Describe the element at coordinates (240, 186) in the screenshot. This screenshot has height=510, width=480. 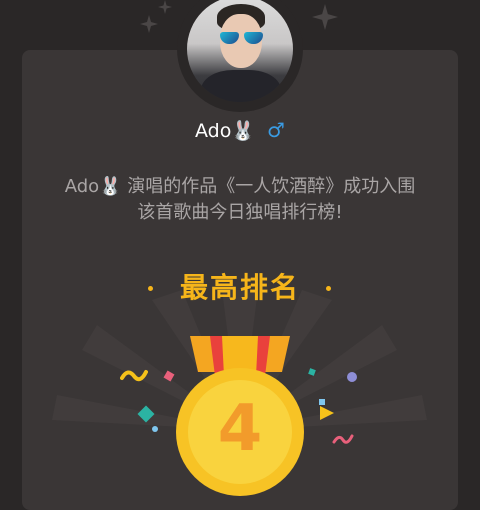
I see `message-line-1: Ado🐰 演唱的作品《一人饮酒醉》成功入围` at that location.